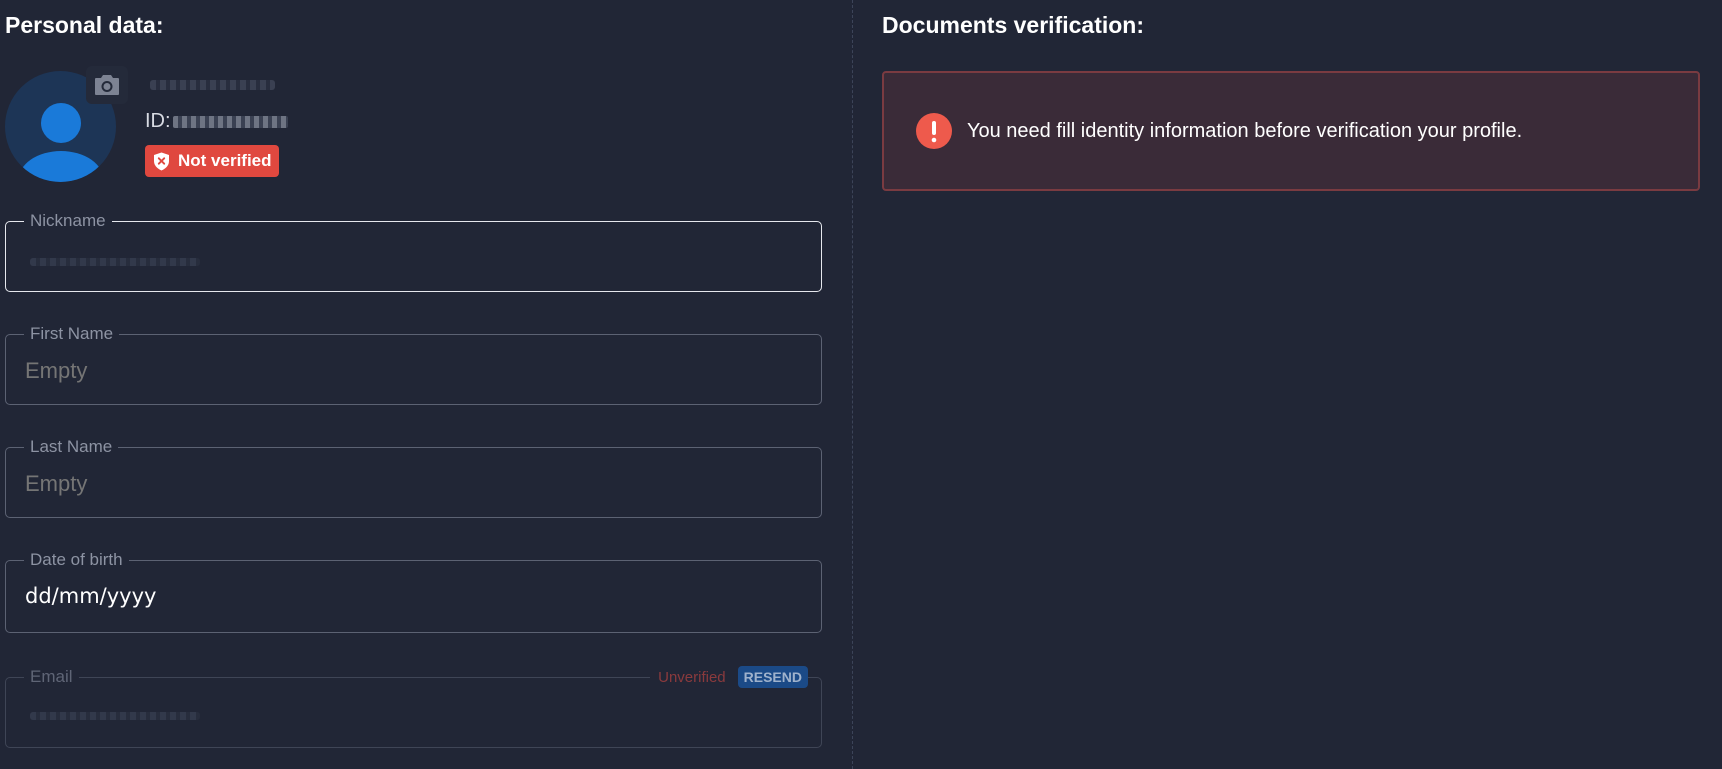 The width and height of the screenshot is (1722, 769). Describe the element at coordinates (76, 560) in the screenshot. I see `date-of-birth-label: Date of birth` at that location.